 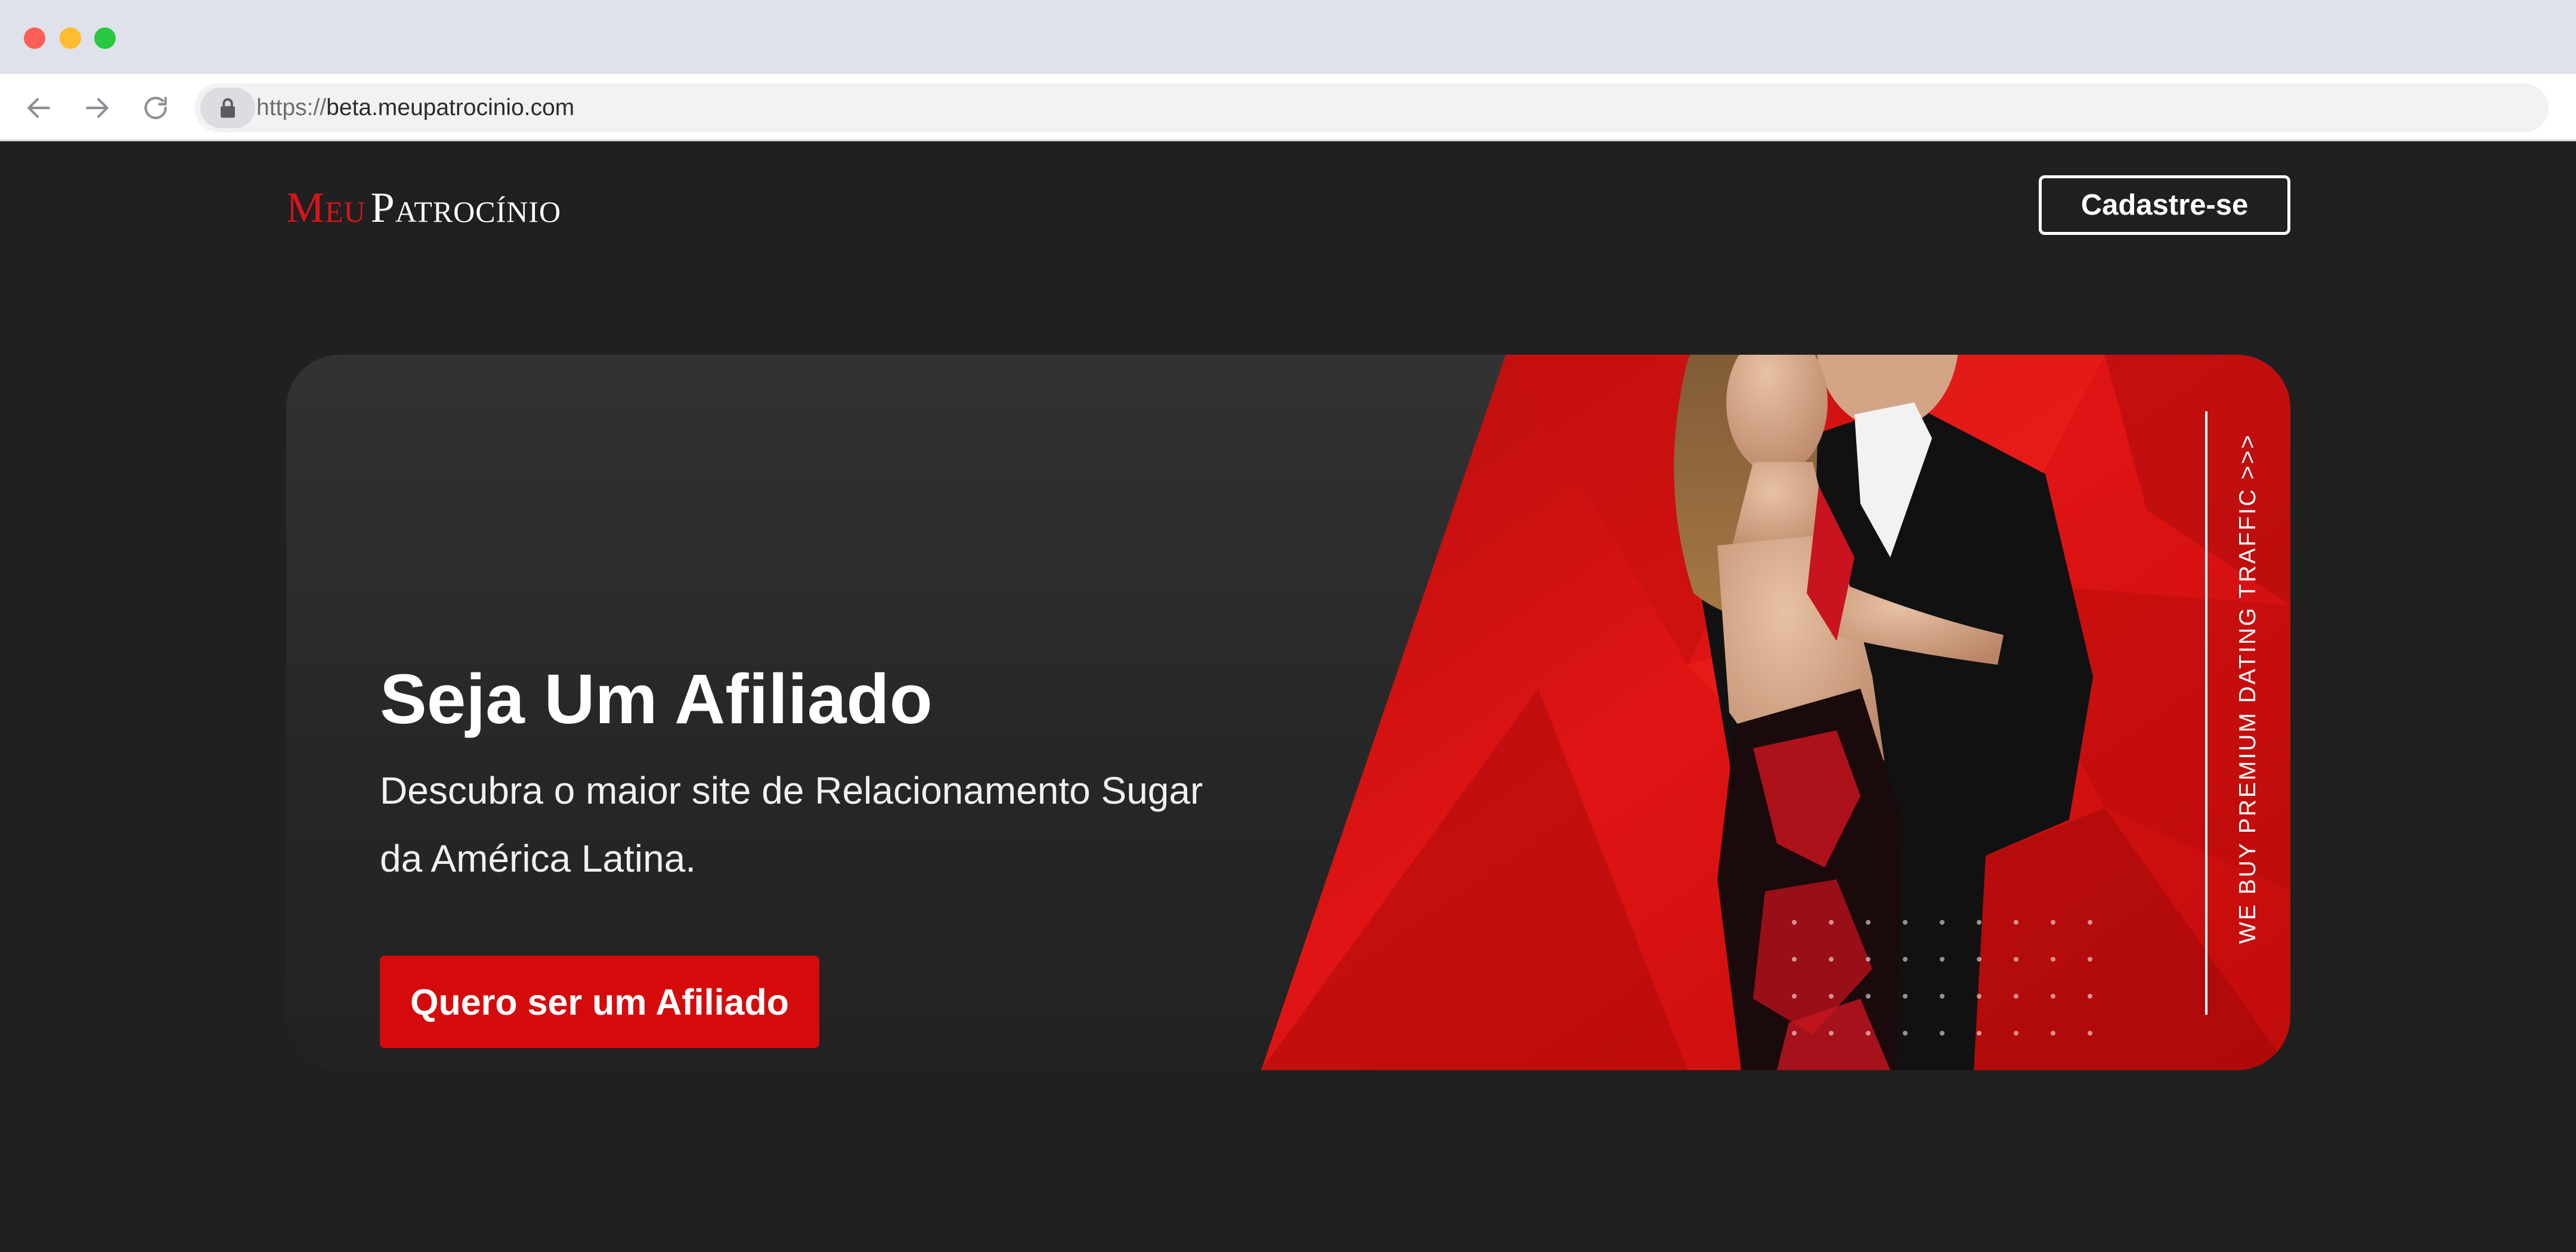 What do you see at coordinates (466, 207) in the screenshot?
I see `logo-part-patrocinio: Patrocínio` at bounding box center [466, 207].